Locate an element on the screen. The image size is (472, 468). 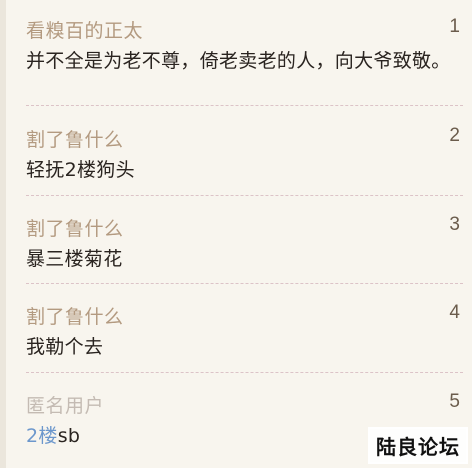
comment-content: 2楼sb is located at coordinates (53, 436).